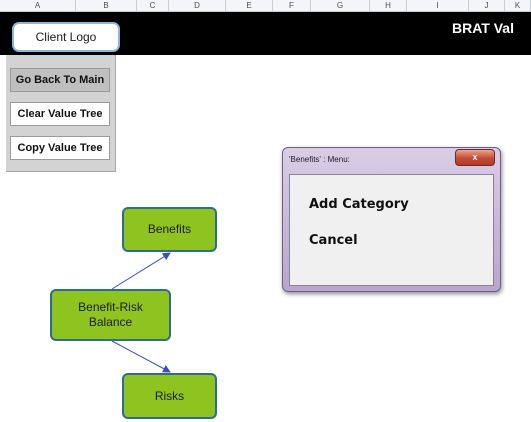  I want to click on go-back-to-main-button: Go Back To Main, so click(60, 80).